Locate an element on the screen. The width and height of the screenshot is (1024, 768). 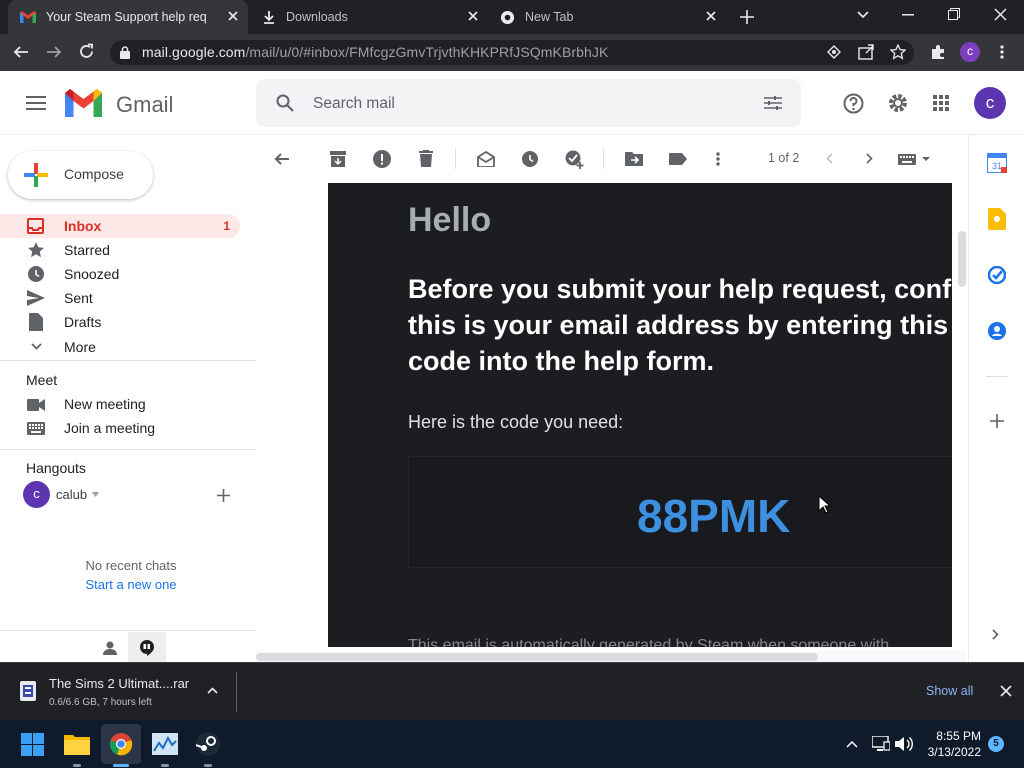
newer-chevron-icon is located at coordinates (829, 158).